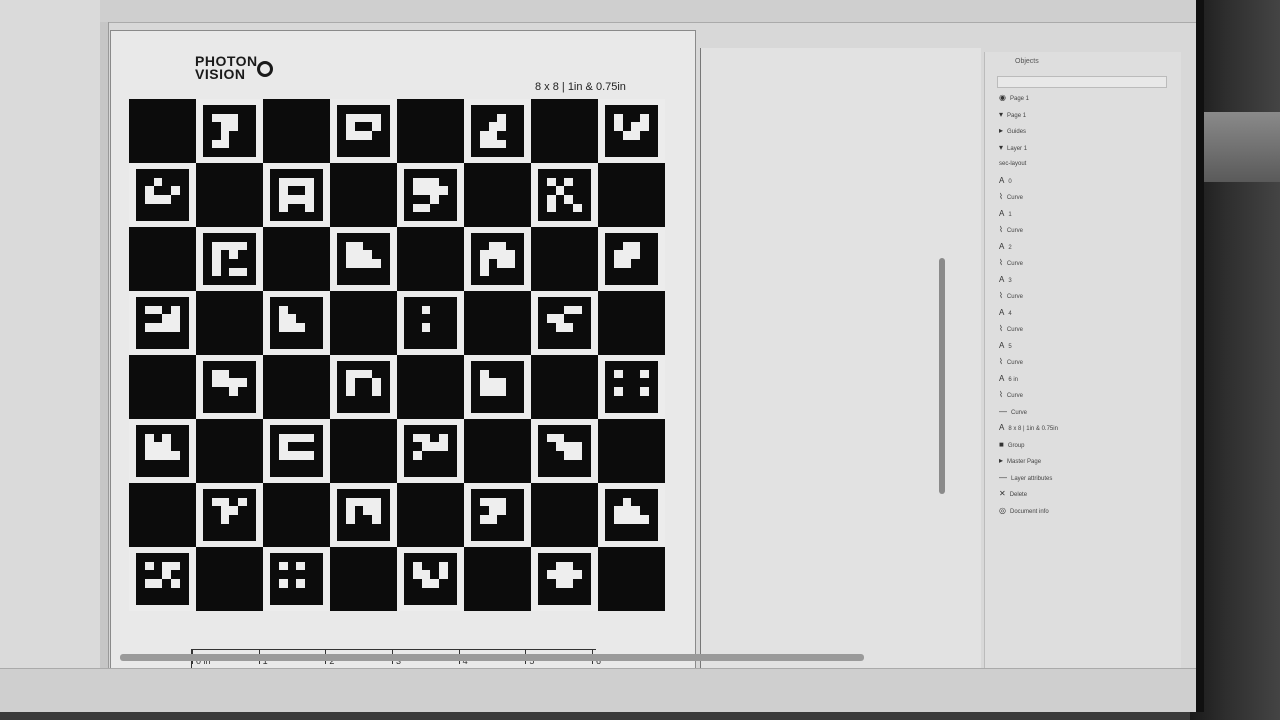 The height and width of the screenshot is (720, 1280). Describe the element at coordinates (1002, 97) in the screenshot. I see `object-type-icon: ◉` at that location.